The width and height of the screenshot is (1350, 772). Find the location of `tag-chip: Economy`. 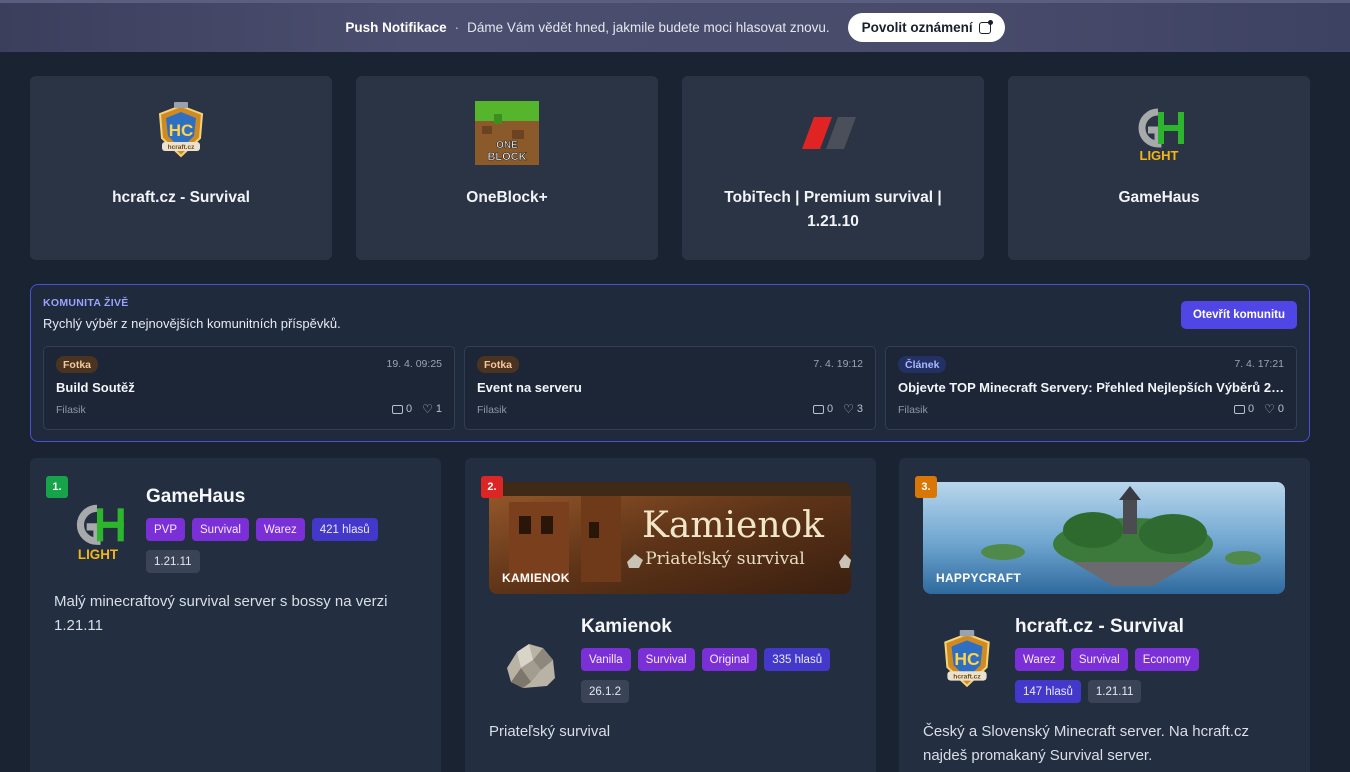

tag-chip: Economy is located at coordinates (1166, 659).